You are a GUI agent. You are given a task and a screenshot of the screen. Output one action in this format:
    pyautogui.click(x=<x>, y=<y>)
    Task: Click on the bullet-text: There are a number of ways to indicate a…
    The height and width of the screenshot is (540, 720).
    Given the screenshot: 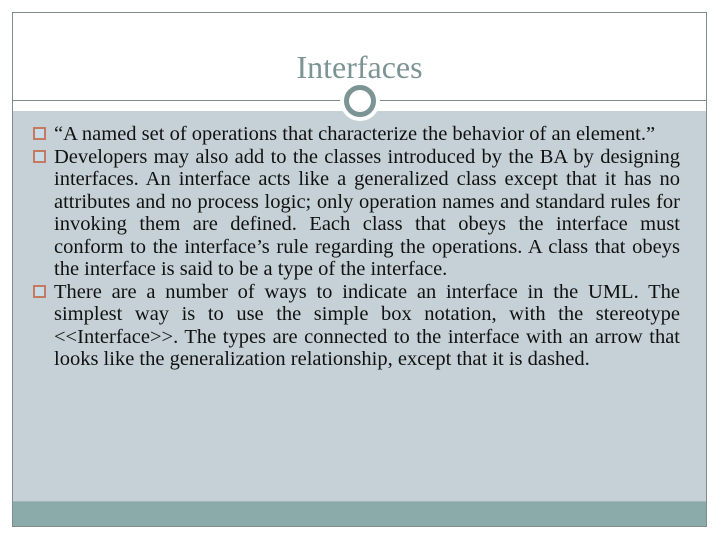 What is the action you would take?
    pyautogui.click(x=367, y=325)
    